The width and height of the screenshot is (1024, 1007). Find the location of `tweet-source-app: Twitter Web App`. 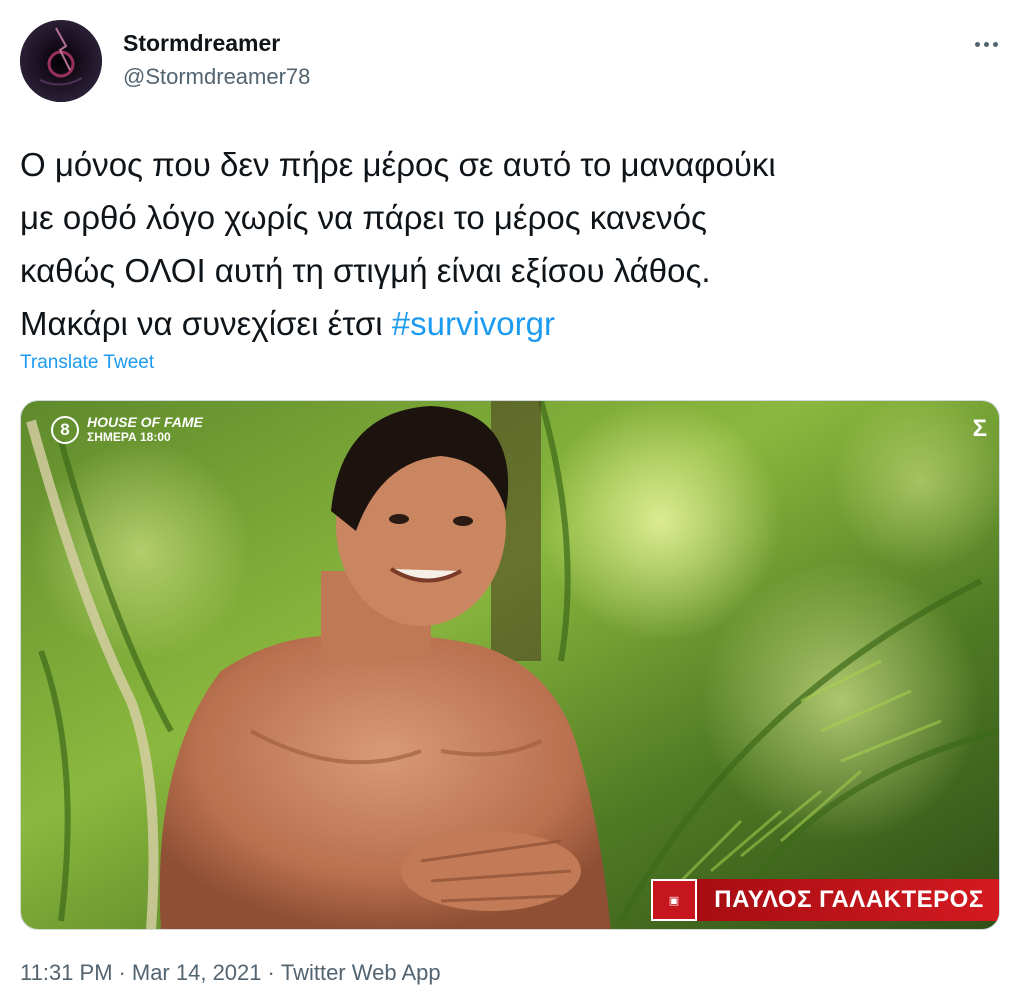

tweet-source-app: Twitter Web App is located at coordinates (361, 973).